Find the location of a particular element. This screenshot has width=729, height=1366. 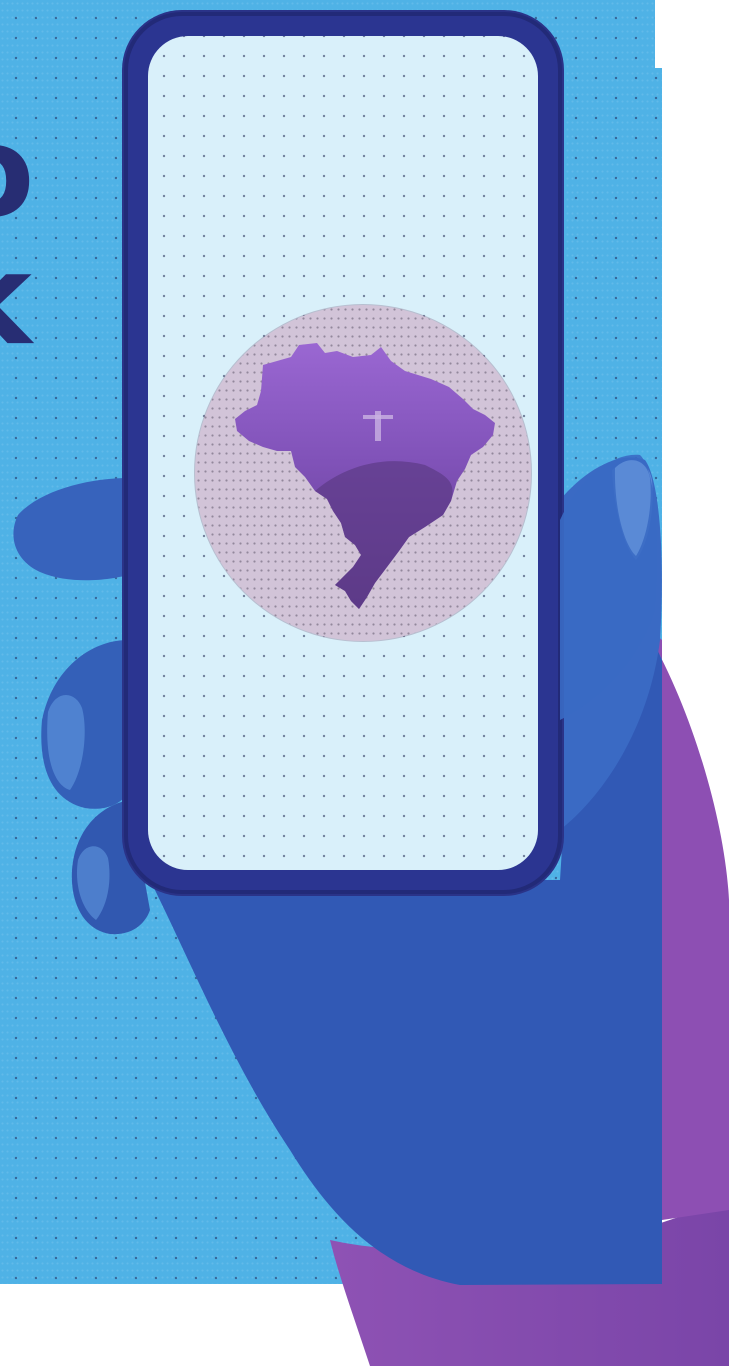

thumb-front is located at coordinates (609, 587).